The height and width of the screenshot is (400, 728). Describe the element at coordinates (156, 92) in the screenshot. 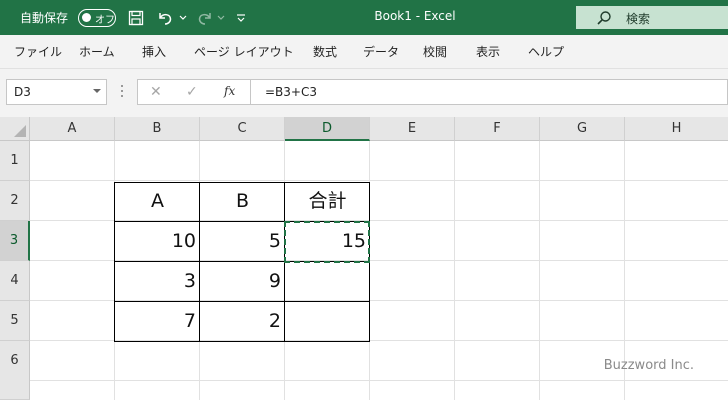

I see `cancel-icon: ✕` at that location.